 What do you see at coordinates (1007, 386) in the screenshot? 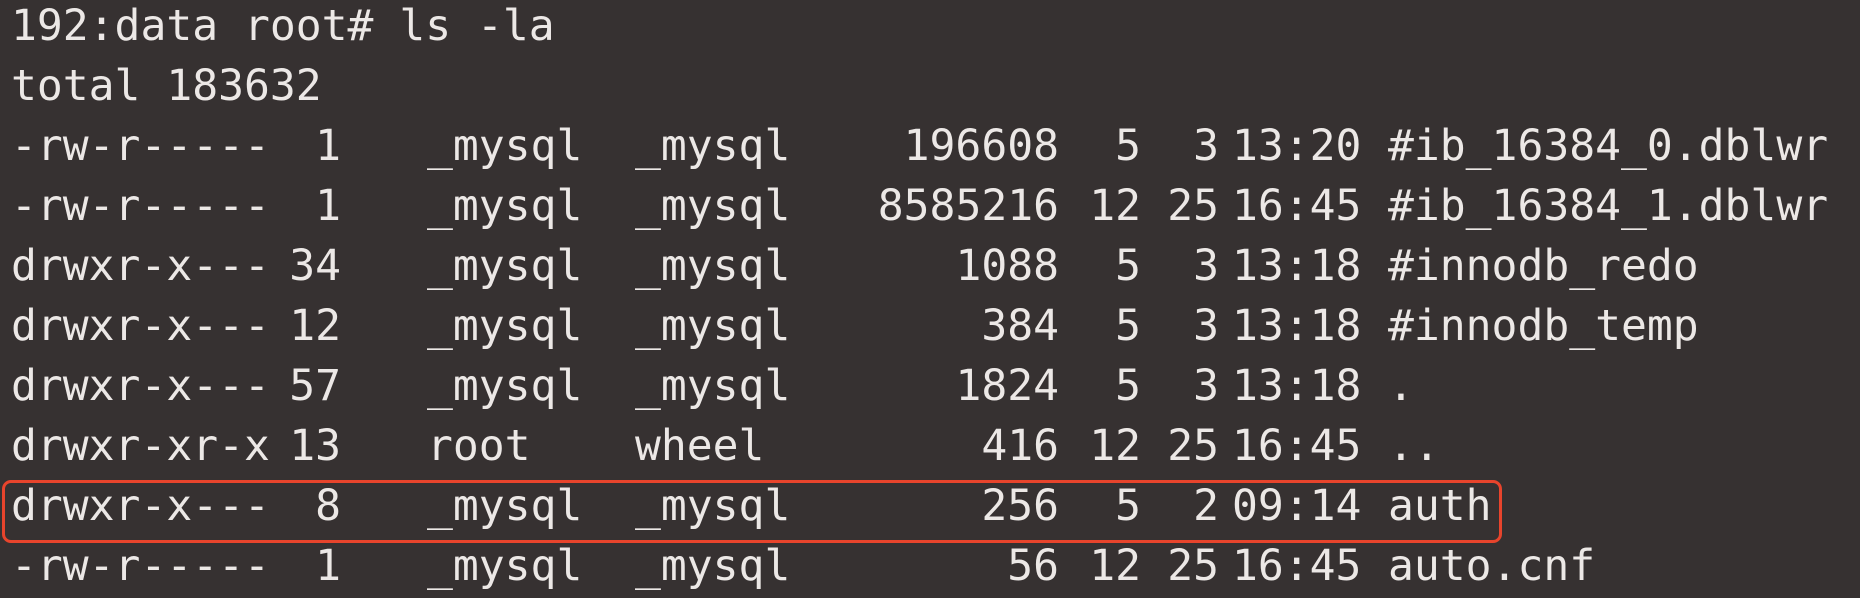
I see `size: 1824` at bounding box center [1007, 386].